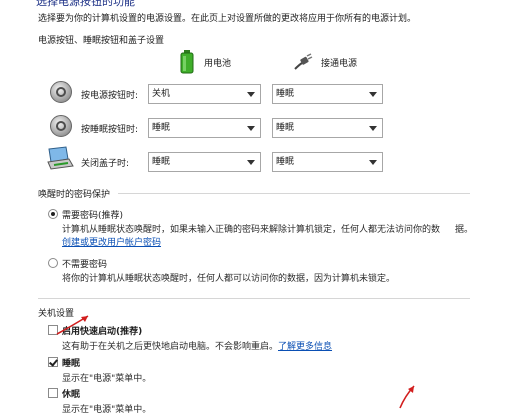 The height and width of the screenshot is (415, 505). Describe the element at coordinates (327, 128) in the screenshot. I see `sleep-button-plugged-select: 睡眠` at that location.